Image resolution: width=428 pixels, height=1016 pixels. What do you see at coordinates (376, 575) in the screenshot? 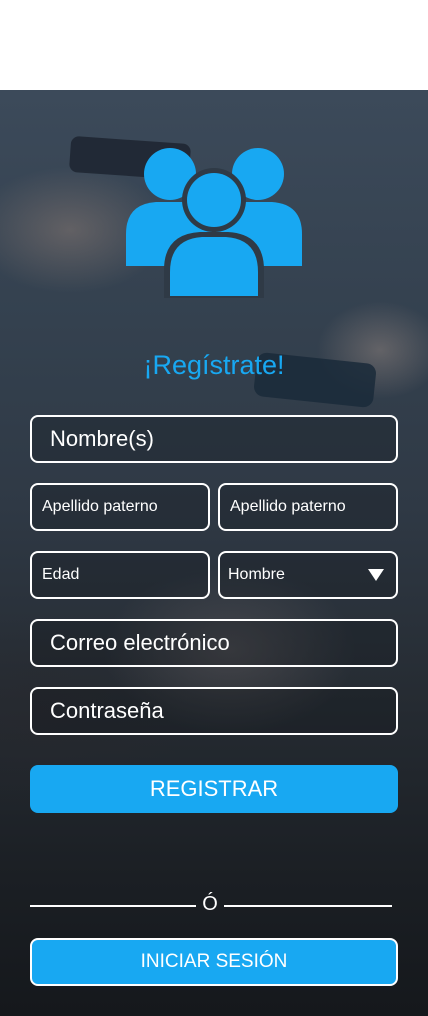
I see `dropdown-arrow-icon` at bounding box center [376, 575].